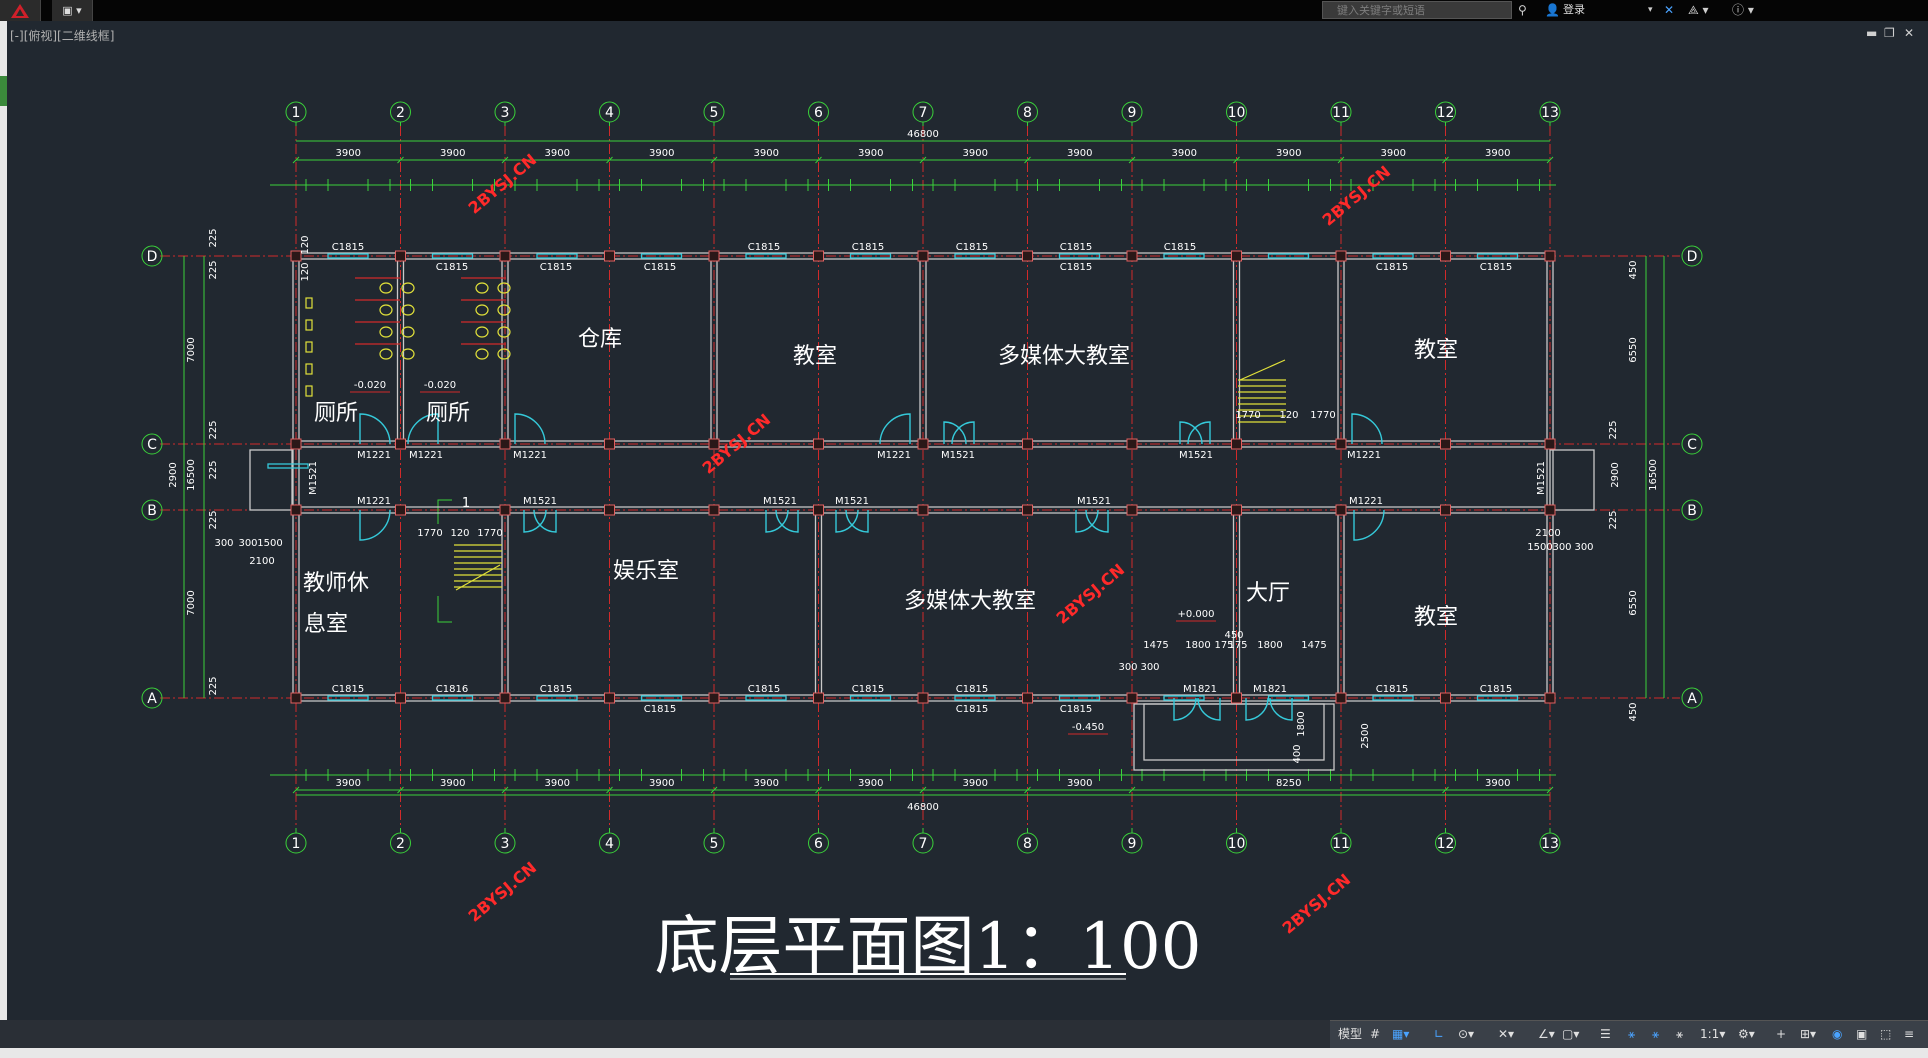 This screenshot has height=1058, width=1928. I want to click on snap-icon: ▦▾, so click(1400, 1034).